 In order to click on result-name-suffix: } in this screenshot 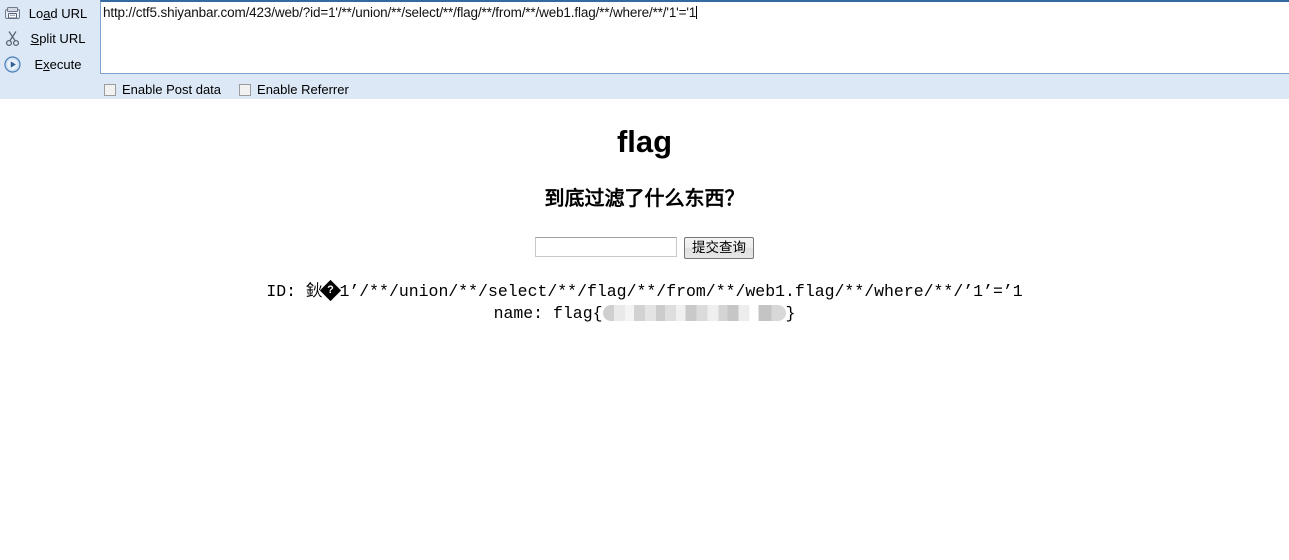, I will do `click(790, 313)`.